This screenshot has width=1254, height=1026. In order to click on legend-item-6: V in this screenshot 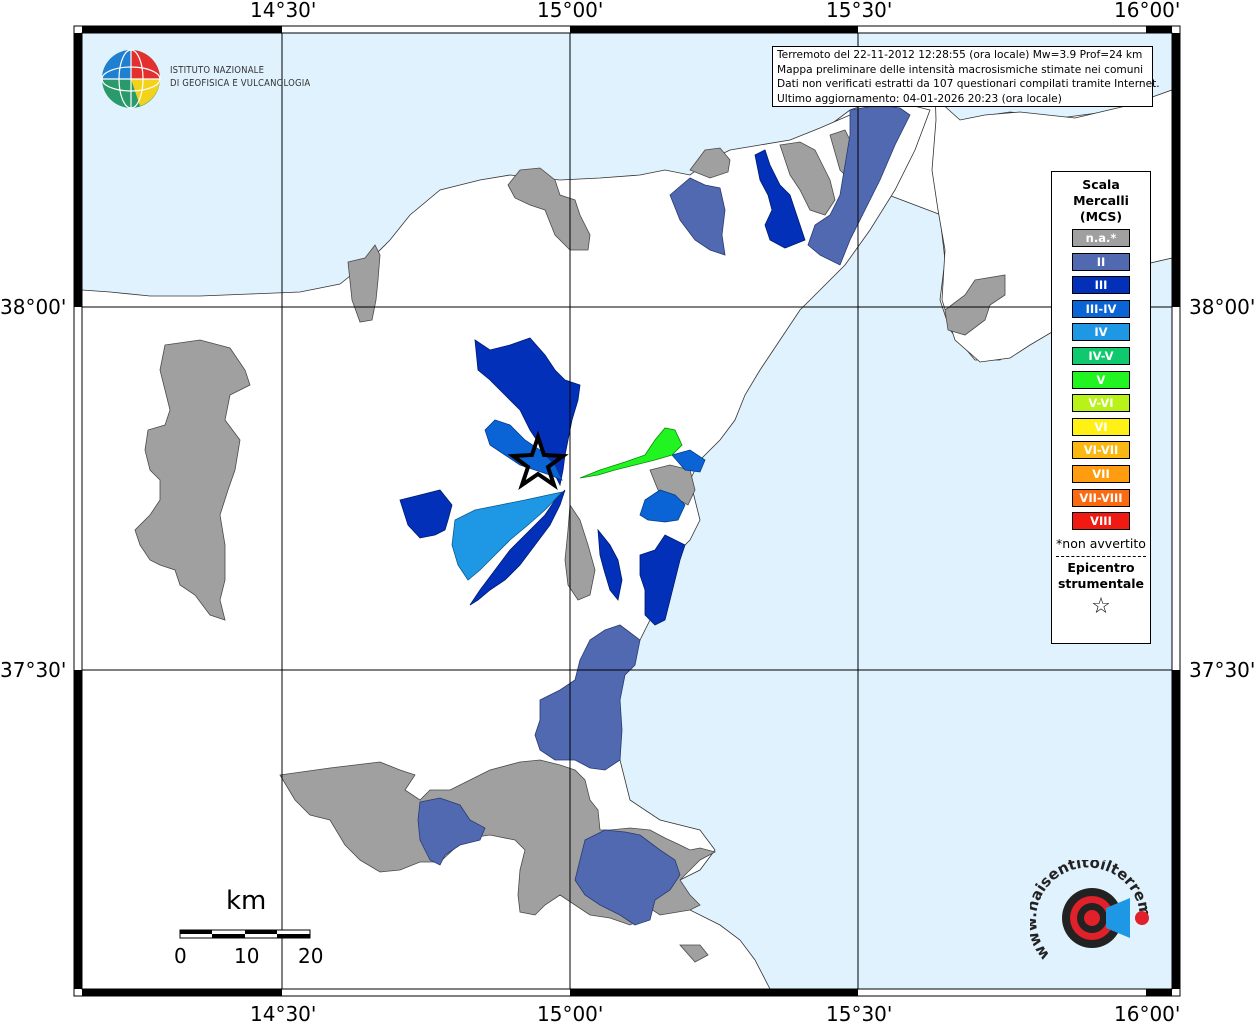, I will do `click(1101, 379)`.